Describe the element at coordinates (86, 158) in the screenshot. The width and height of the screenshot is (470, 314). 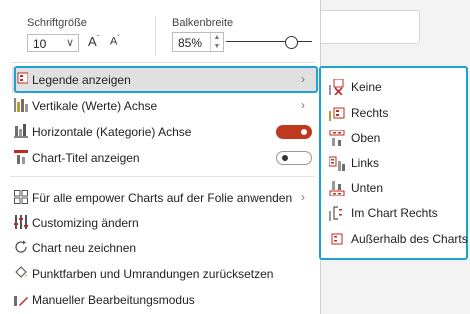
I see `menu-item-label: Chart-Titel anzeigen` at that location.